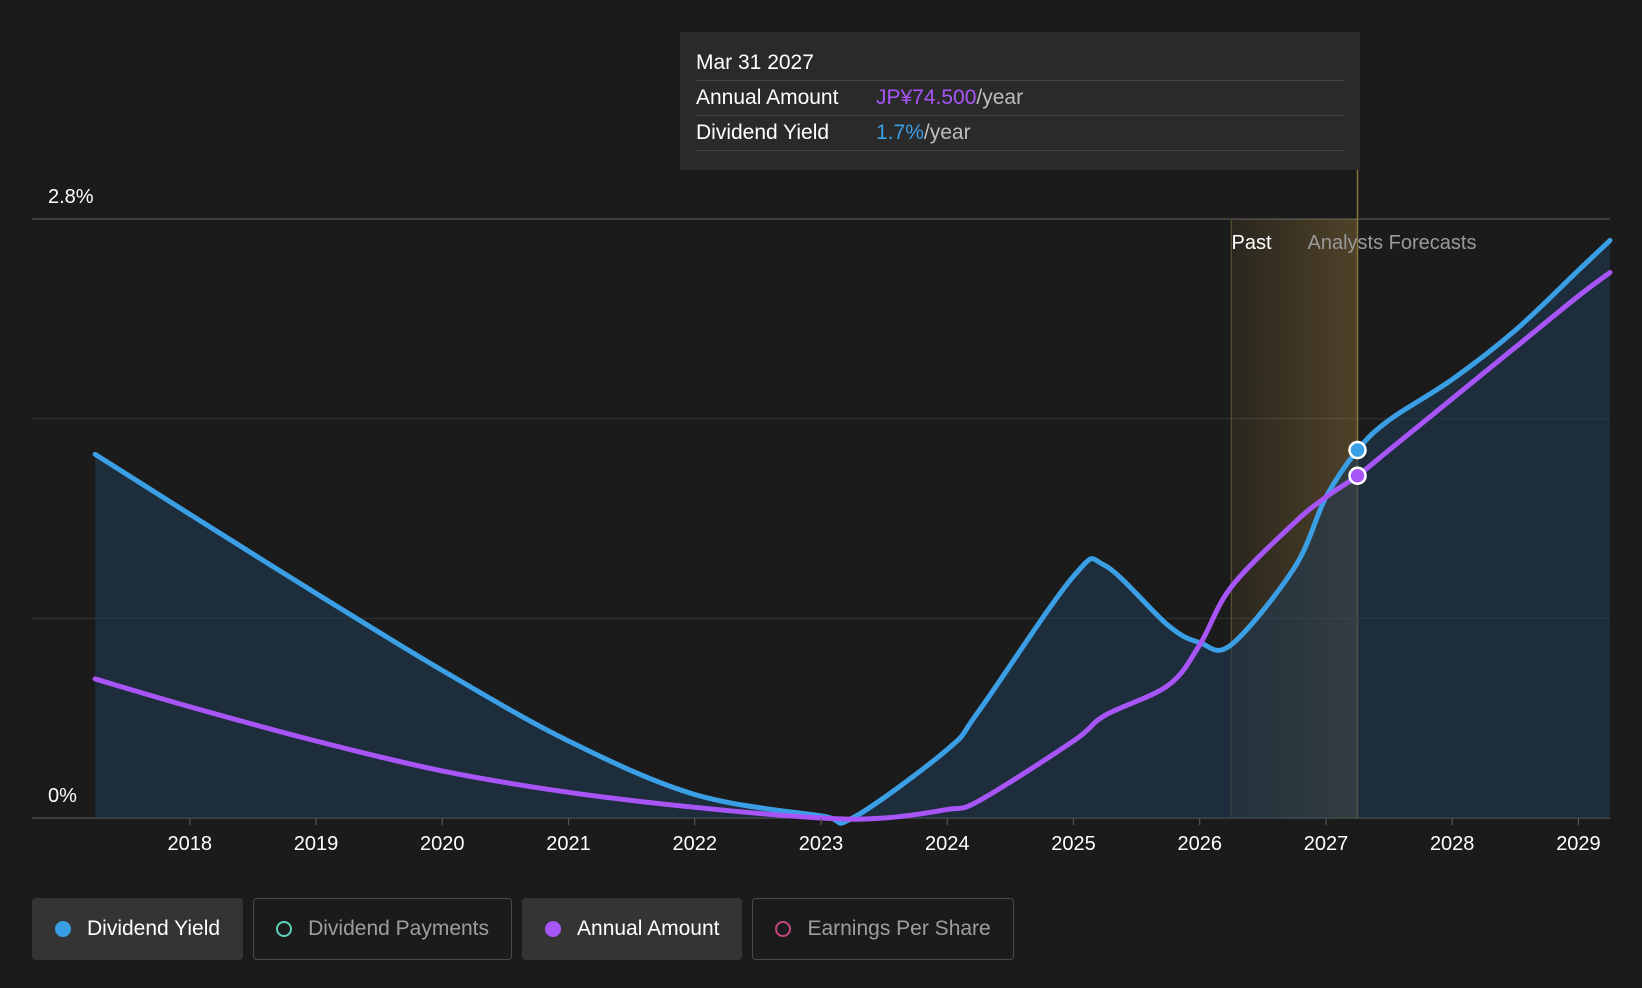 The width and height of the screenshot is (1642, 988). What do you see at coordinates (399, 928) in the screenshot?
I see `legend-label: Dividend Payments` at bounding box center [399, 928].